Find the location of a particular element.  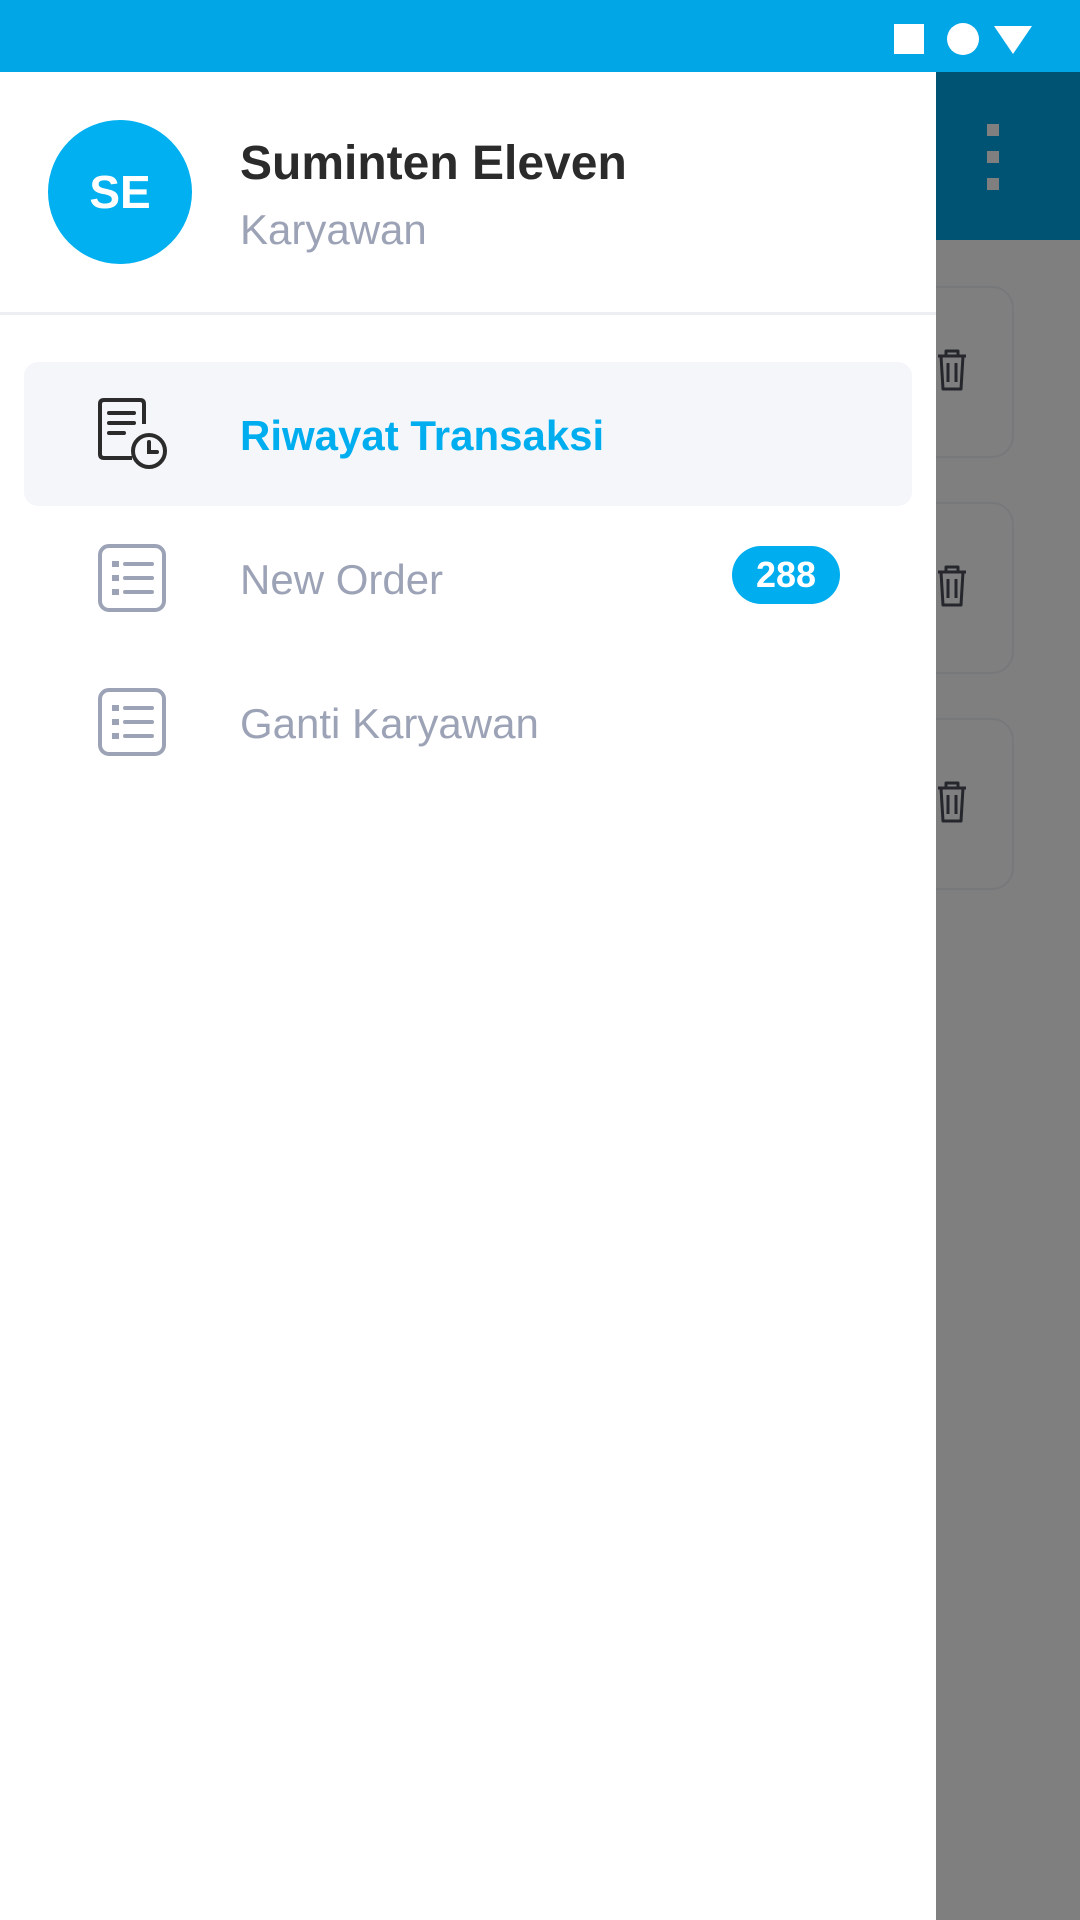

square-icon is located at coordinates (909, 39).